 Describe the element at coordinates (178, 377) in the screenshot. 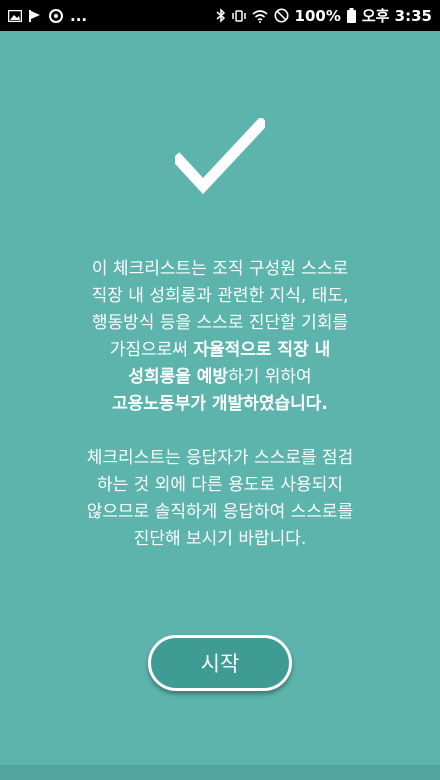

I see `intro-text-bold: 성희롱을 예방` at that location.